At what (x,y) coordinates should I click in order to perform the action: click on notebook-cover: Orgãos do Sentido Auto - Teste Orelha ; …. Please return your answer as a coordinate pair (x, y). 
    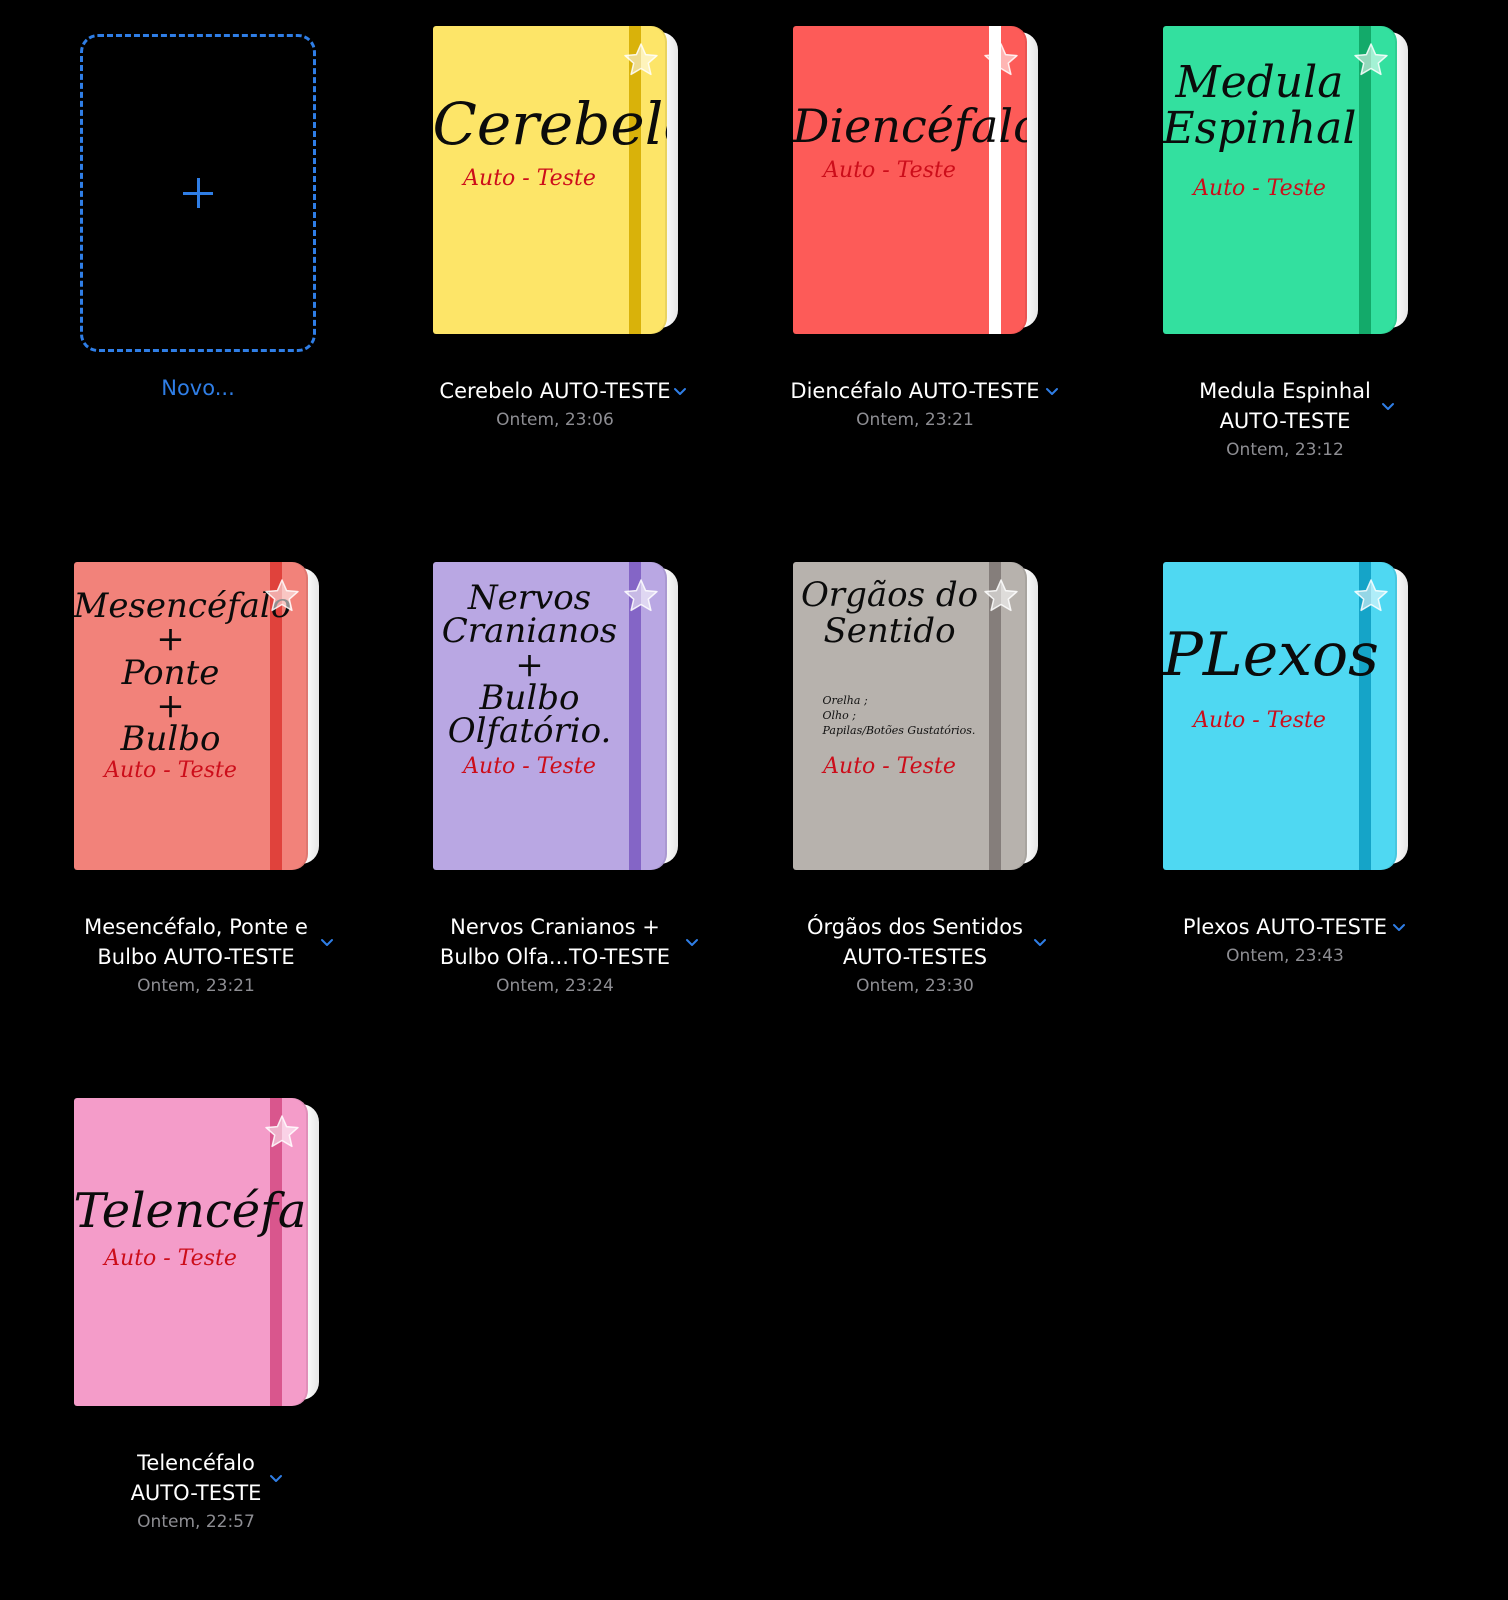
    Looking at the image, I should click on (915, 716).